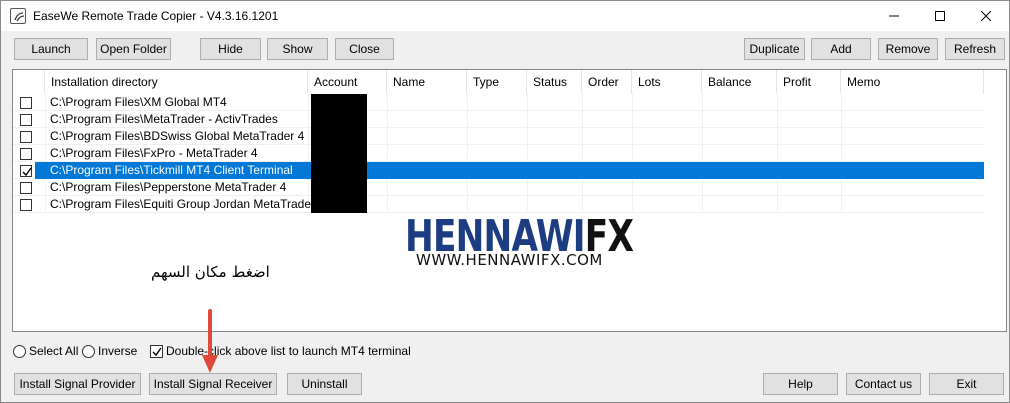 This screenshot has width=1010, height=403. What do you see at coordinates (908, 49) in the screenshot?
I see `remove-button: Remove` at bounding box center [908, 49].